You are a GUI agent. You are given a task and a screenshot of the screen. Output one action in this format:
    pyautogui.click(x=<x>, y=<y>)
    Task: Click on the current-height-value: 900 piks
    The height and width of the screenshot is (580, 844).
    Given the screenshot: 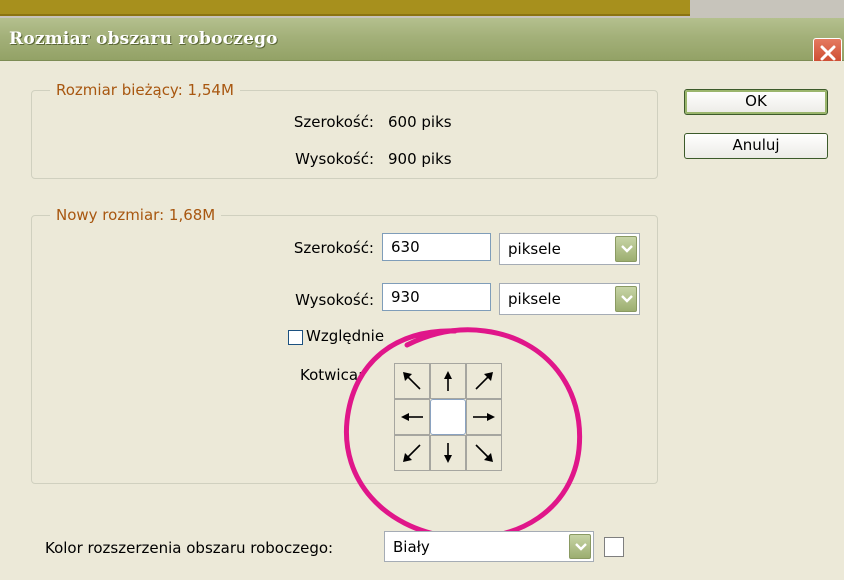 What is the action you would take?
    pyautogui.click(x=420, y=159)
    